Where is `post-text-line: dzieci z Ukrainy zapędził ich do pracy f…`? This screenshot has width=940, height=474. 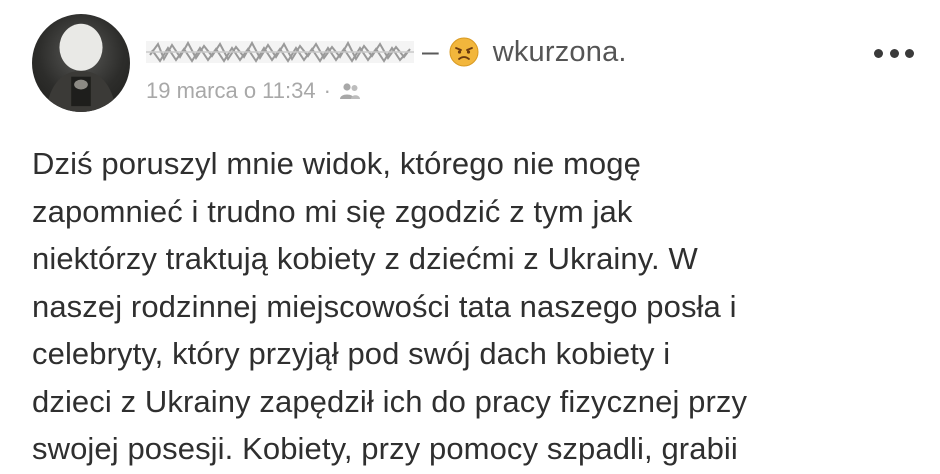 post-text-line: dzieci z Ukrainy zapędził ich do pracy f… is located at coordinates (390, 401).